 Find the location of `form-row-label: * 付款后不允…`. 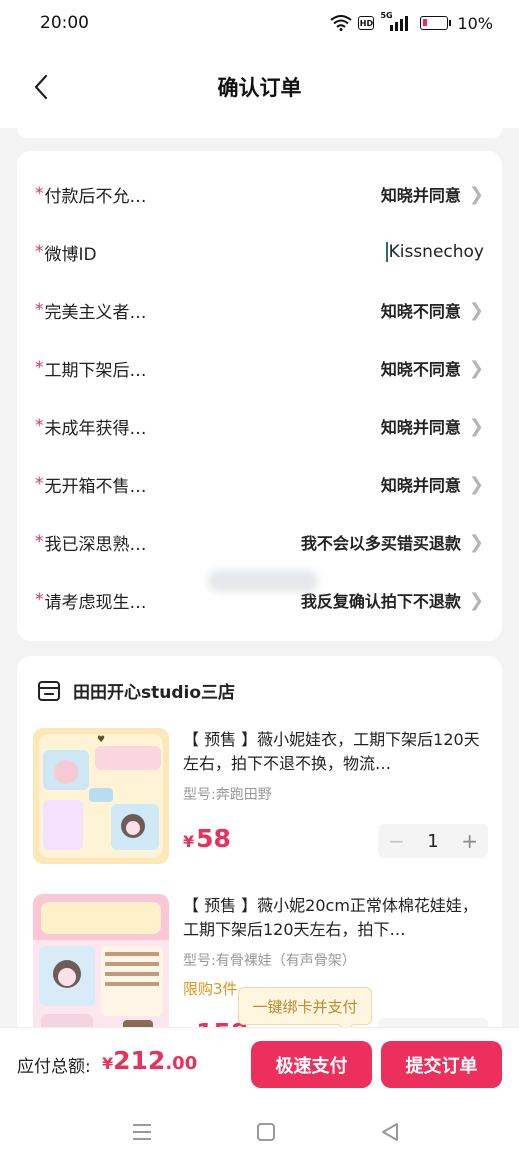

form-row-label: * 付款后不允… is located at coordinates (91, 194).